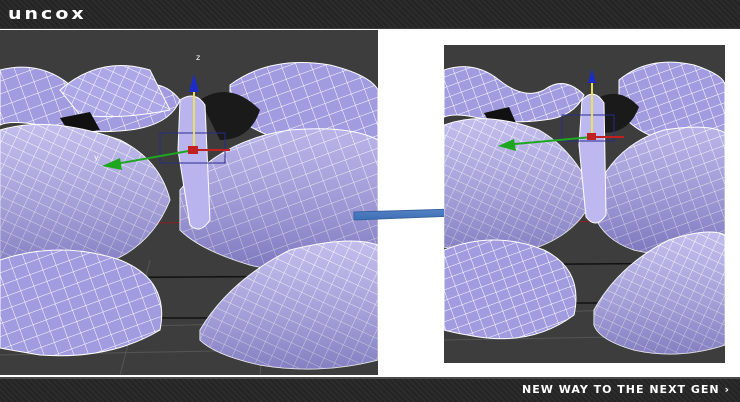 Image resolution: width=740 pixels, height=402 pixels. What do you see at coordinates (198, 57) in the screenshot?
I see `gizmo-label-z: z` at bounding box center [198, 57].